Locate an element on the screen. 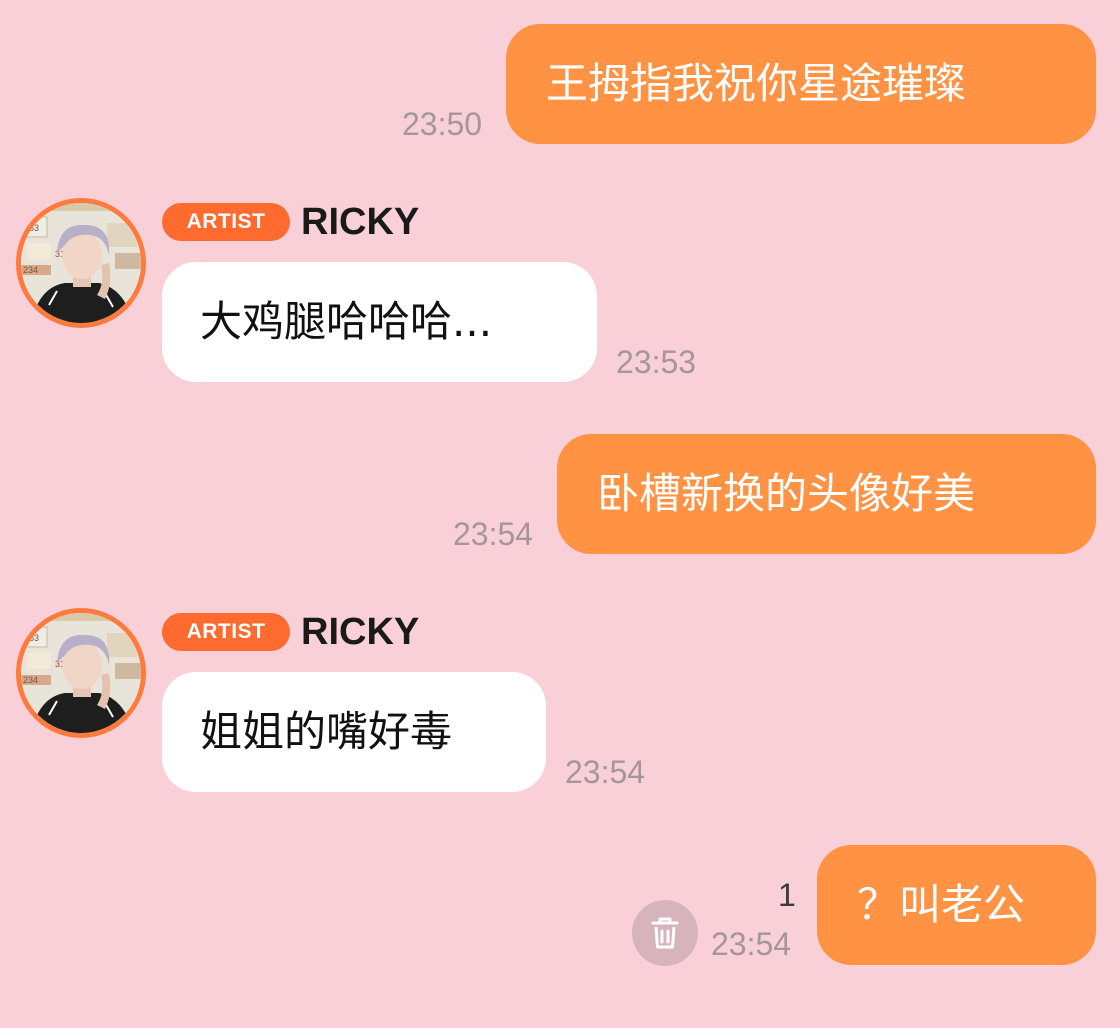 This screenshot has height=1028, width=1120. unread-count: 1 is located at coordinates (787, 895).